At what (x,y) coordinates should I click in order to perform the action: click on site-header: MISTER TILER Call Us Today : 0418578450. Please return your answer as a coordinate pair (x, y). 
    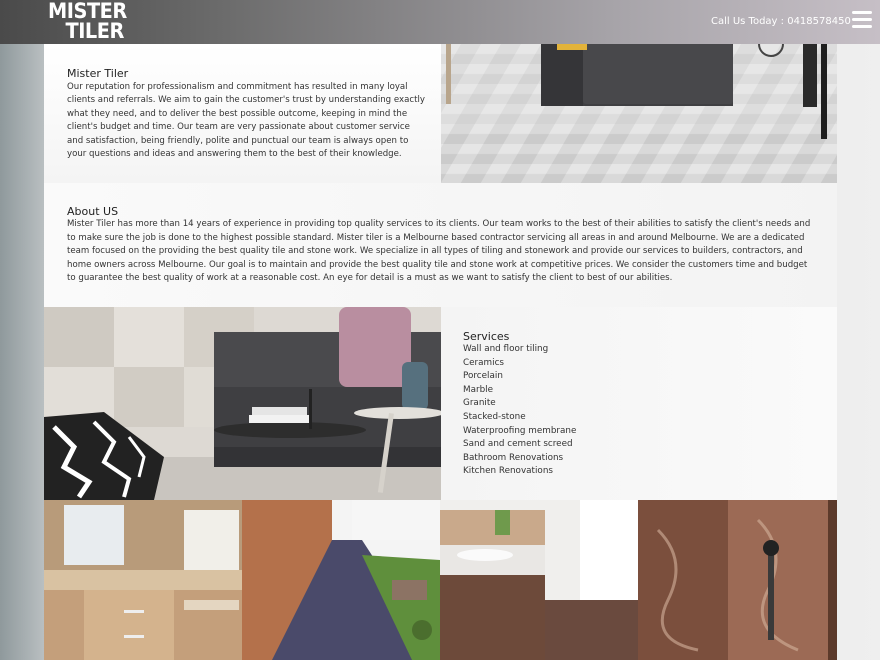
    Looking at the image, I should click on (440, 22).